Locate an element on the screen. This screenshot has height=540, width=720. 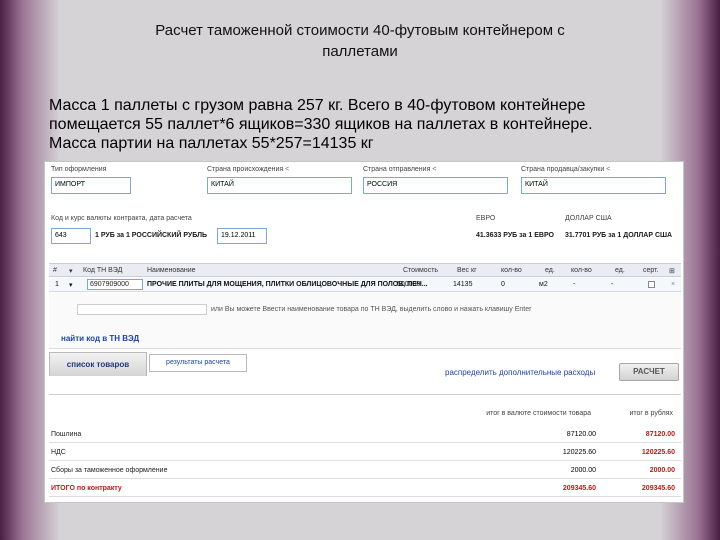
col-settings-icon: ⊞ is located at coordinates (672, 271).